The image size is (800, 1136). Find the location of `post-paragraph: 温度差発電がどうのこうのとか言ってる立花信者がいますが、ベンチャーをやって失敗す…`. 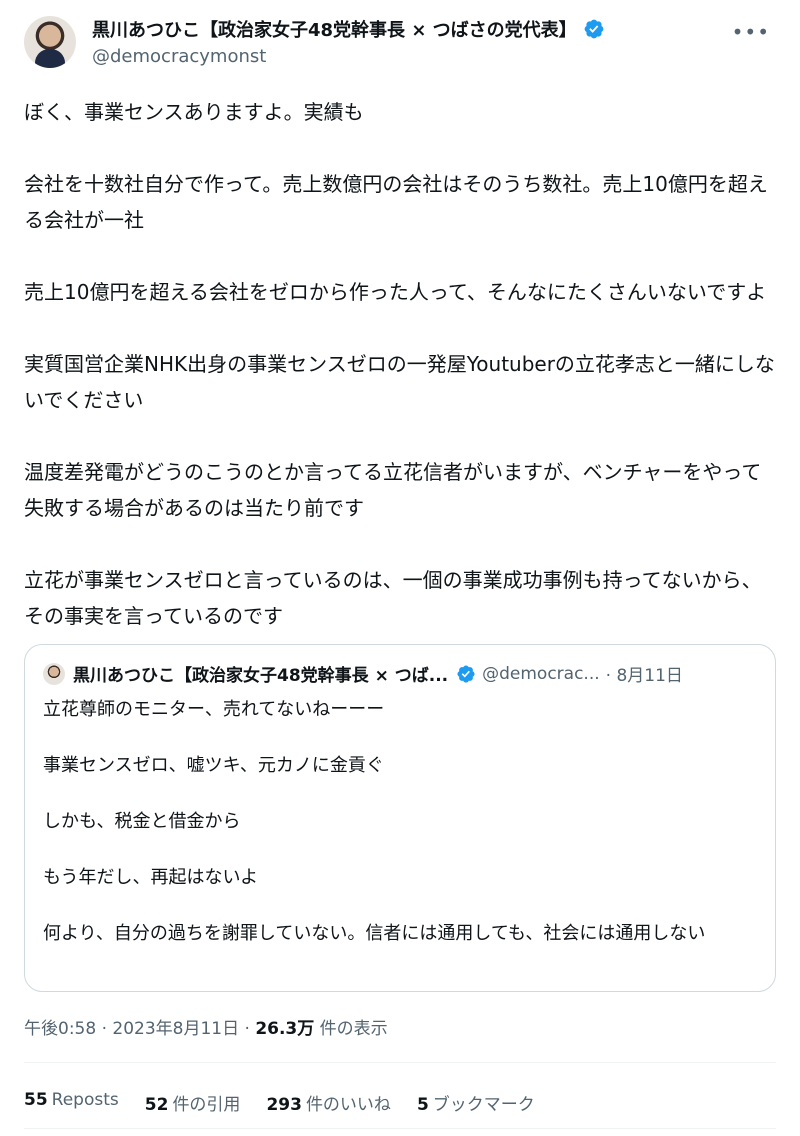

post-paragraph: 温度差発電がどうのこうのとか言ってる立花信者がいますが、ベンチャーをやって失敗す… is located at coordinates (393, 490).